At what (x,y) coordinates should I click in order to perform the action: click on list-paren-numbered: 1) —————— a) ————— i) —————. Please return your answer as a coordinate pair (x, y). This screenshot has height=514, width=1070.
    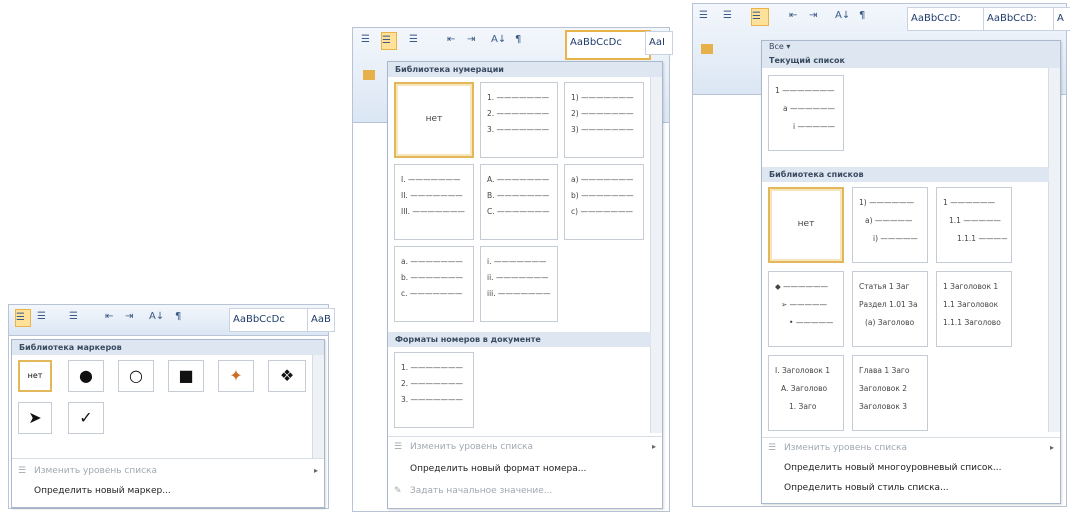
    Looking at the image, I should click on (890, 225).